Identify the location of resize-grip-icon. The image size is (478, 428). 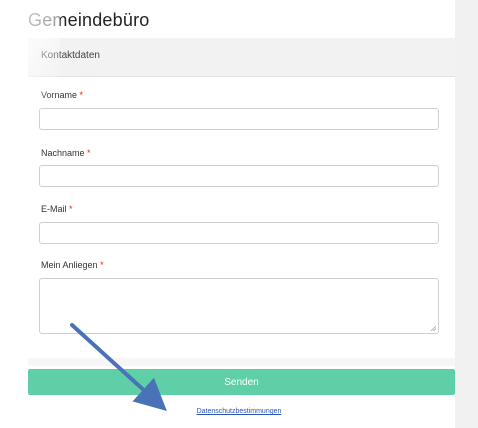
(433, 328).